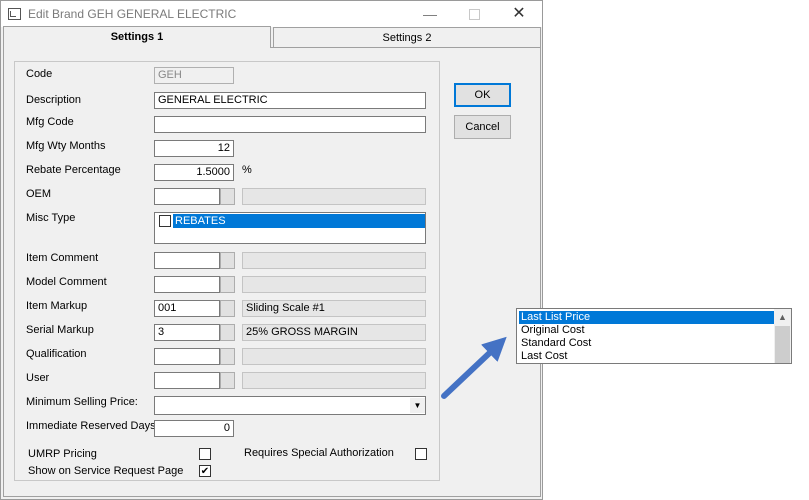 The height and width of the screenshot is (500, 809). I want to click on minimize-button: —, so click(430, 14).